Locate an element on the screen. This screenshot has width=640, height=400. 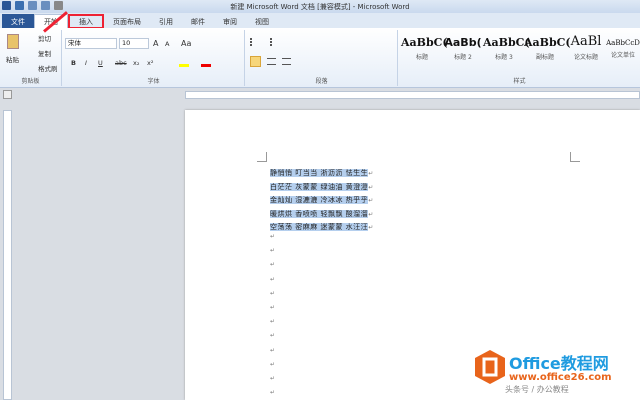
ribbon-tabs: 文件 开始 插入 页面布局 引用 邮件 审阅 视图 is located at coordinates (320, 21).